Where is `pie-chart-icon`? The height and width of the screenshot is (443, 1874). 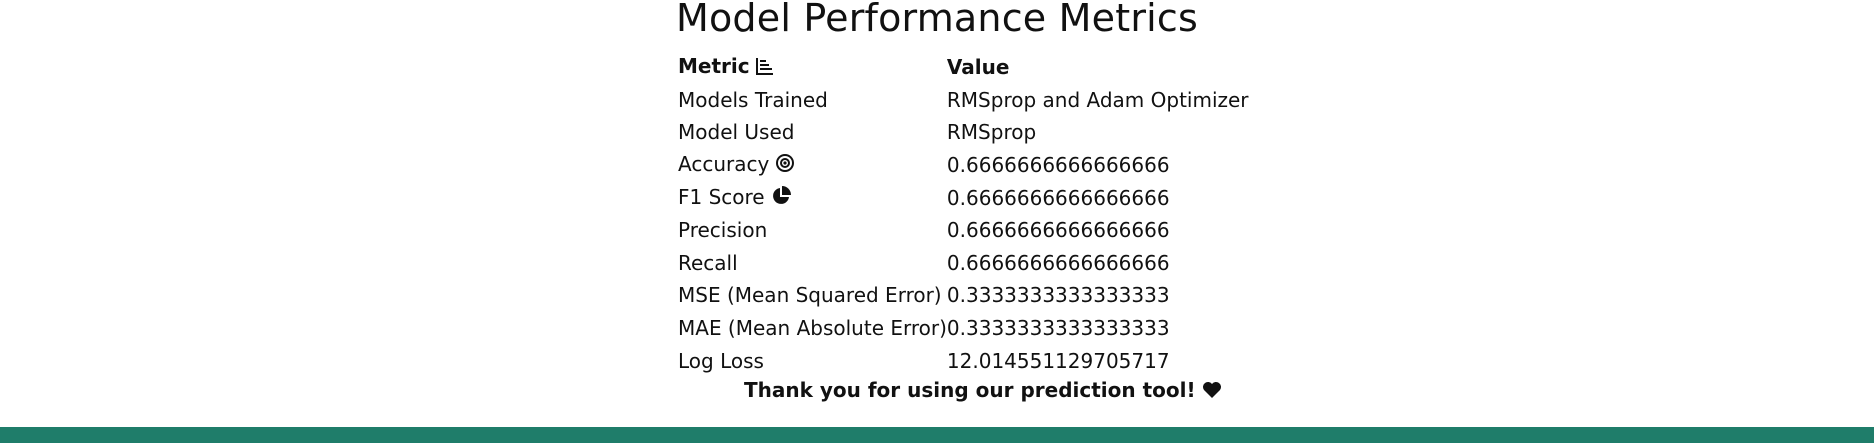 pie-chart-icon is located at coordinates (781, 198).